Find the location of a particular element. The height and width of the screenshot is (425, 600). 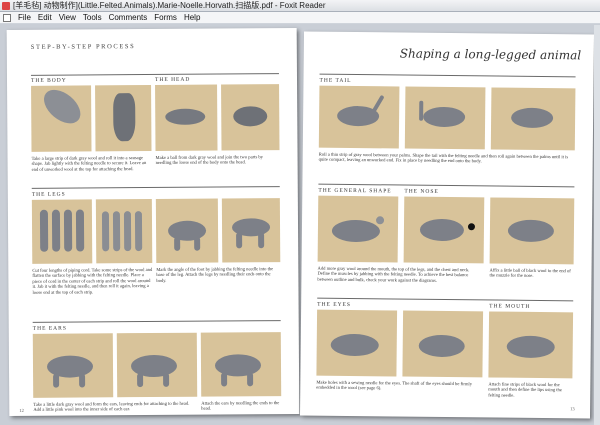

section-title-mouth: THE MOUTH is located at coordinates (510, 306).